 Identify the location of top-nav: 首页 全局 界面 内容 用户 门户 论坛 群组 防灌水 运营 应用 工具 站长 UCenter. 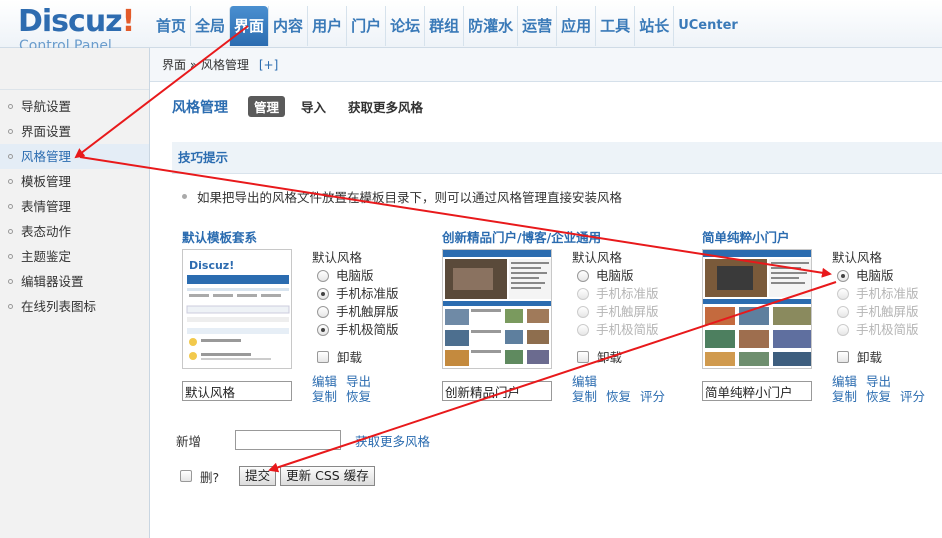
(447, 27).